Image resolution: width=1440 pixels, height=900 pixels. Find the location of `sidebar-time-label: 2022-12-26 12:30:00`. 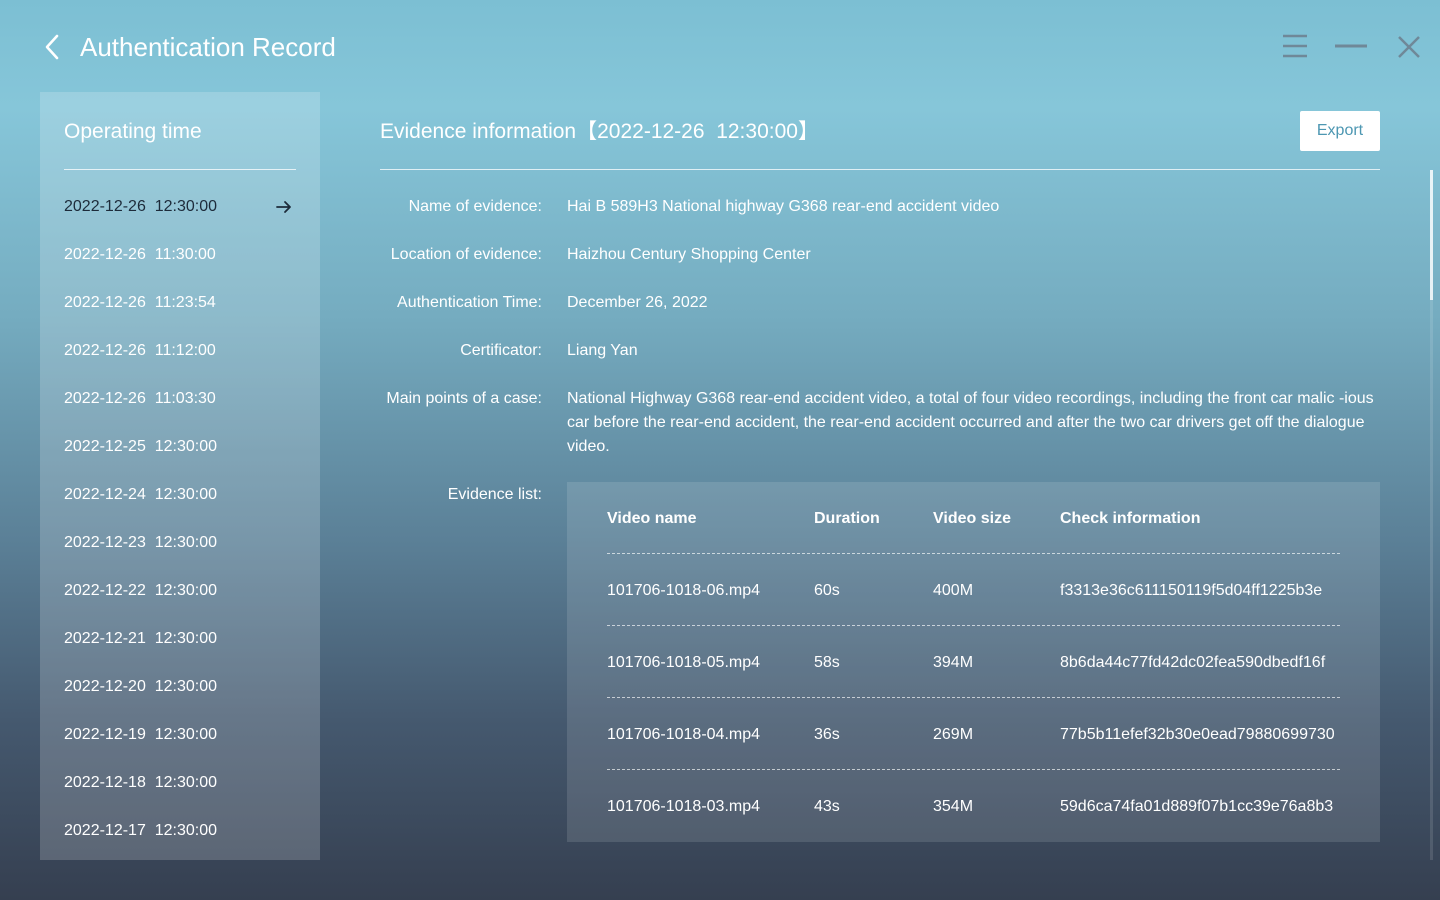

sidebar-time-label: 2022-12-26 12:30:00 is located at coordinates (141, 206).